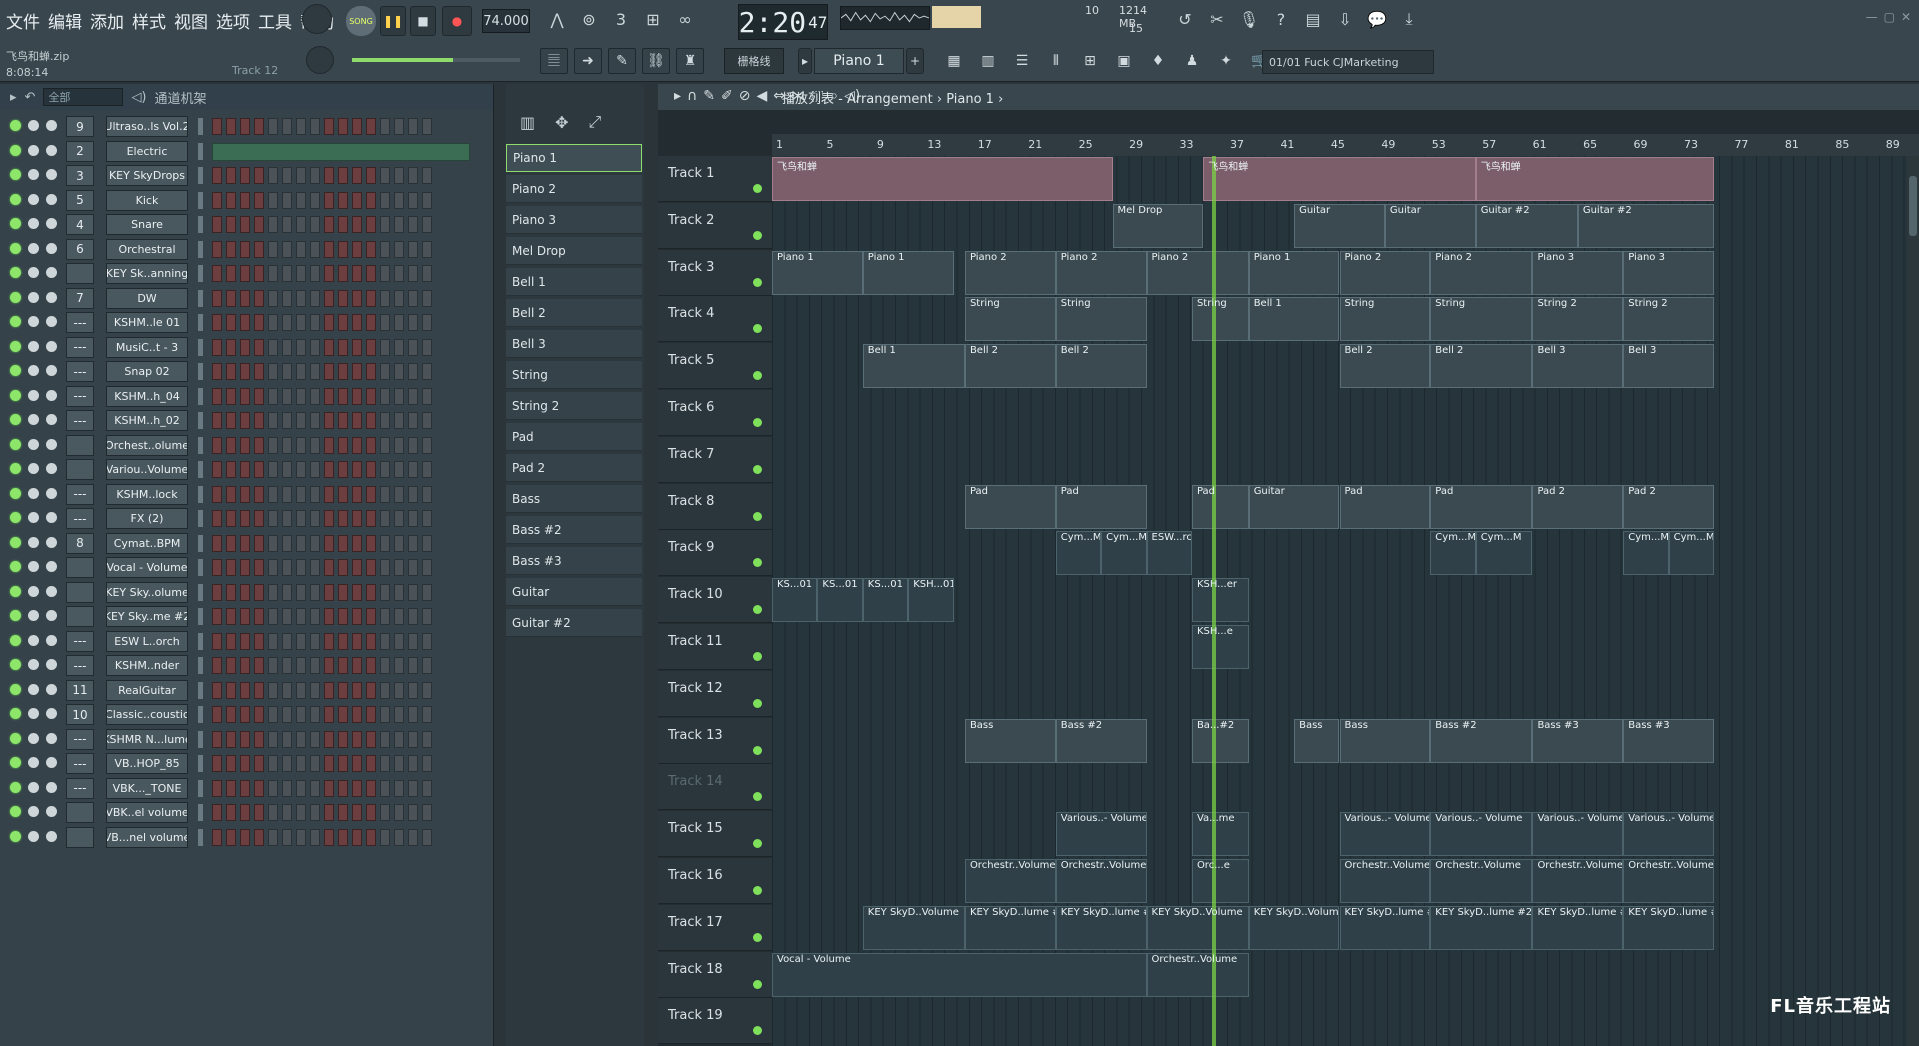 The image size is (1919, 1046). What do you see at coordinates (574, 499) in the screenshot?
I see `picker-item: Bass` at bounding box center [574, 499].